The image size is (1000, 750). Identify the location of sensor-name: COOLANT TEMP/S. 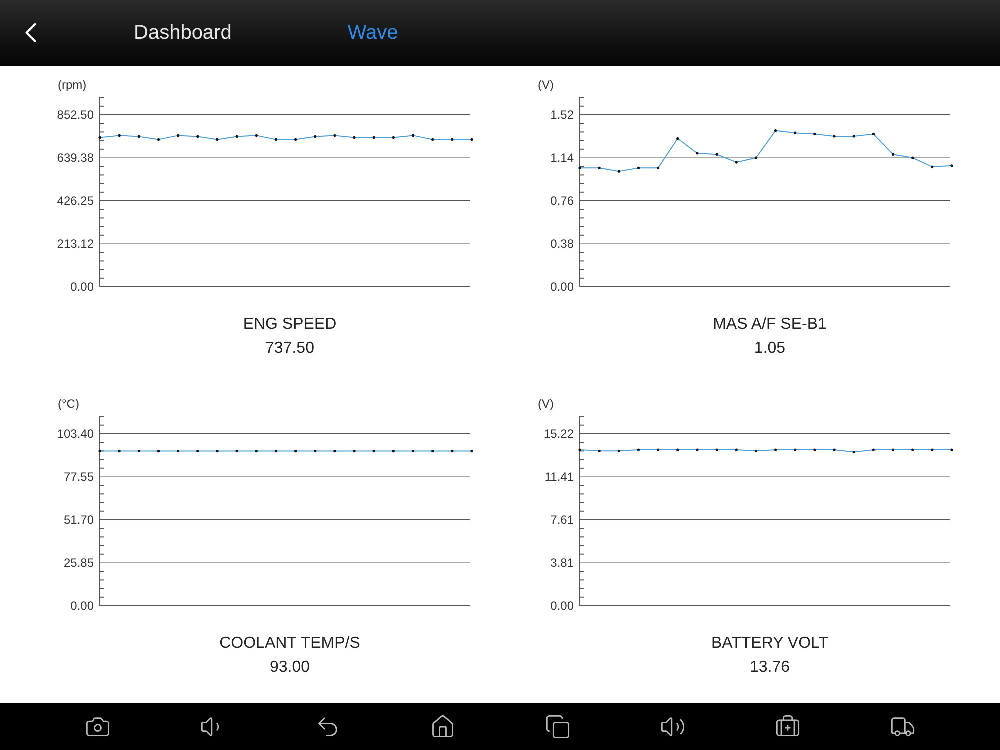
(290, 644).